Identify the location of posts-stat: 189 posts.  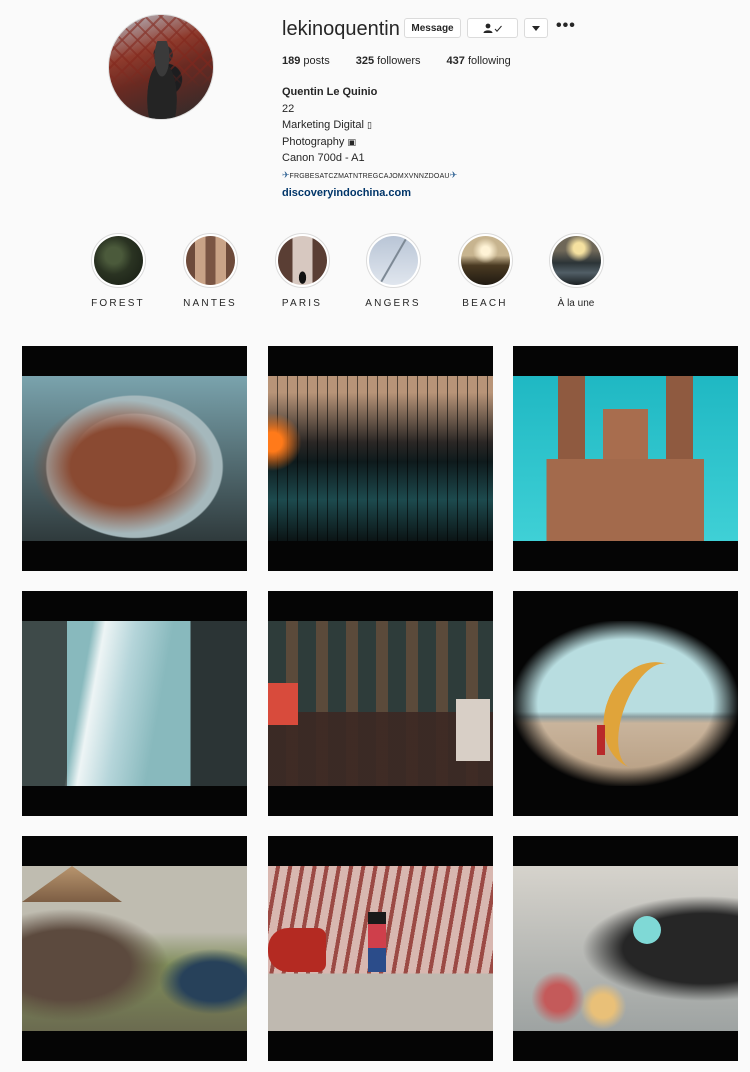
(306, 61).